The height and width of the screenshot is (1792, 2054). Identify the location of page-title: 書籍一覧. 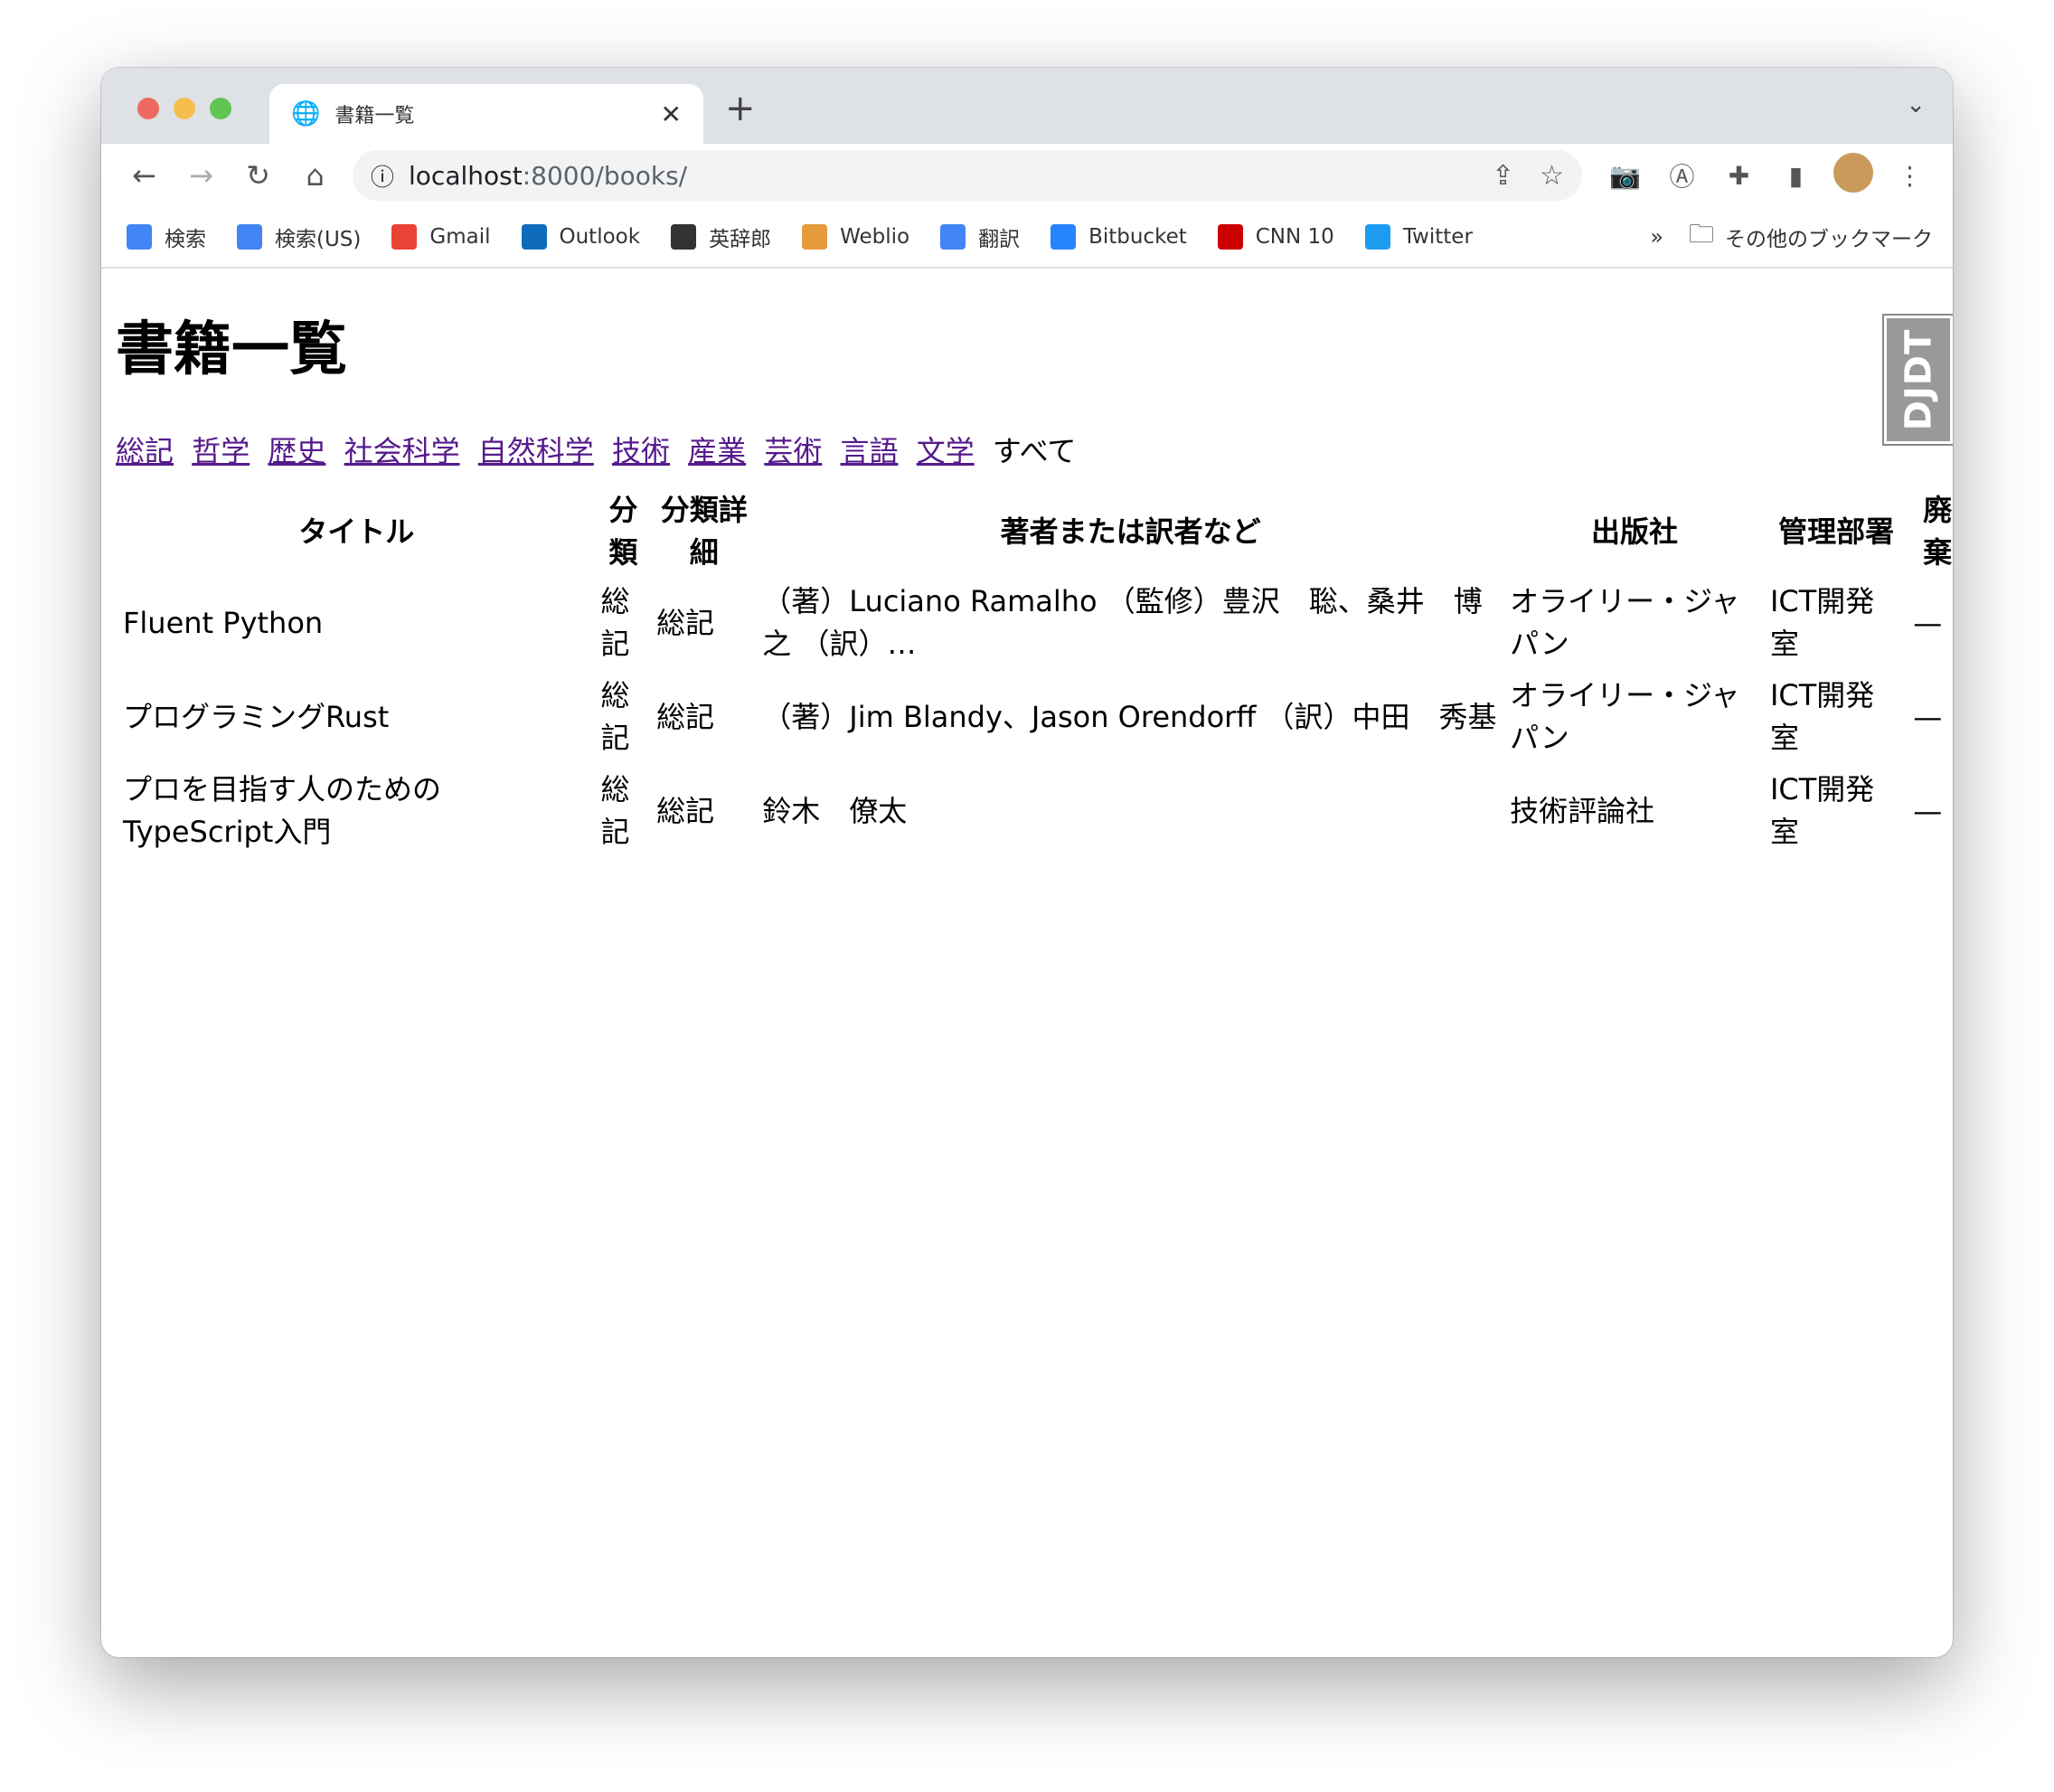
(231, 349).